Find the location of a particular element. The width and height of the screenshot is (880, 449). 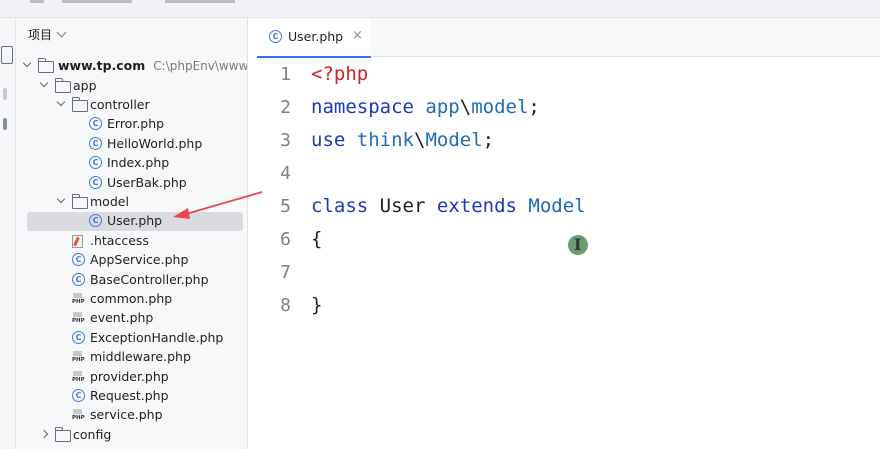

parent-class: Model is located at coordinates (557, 206).